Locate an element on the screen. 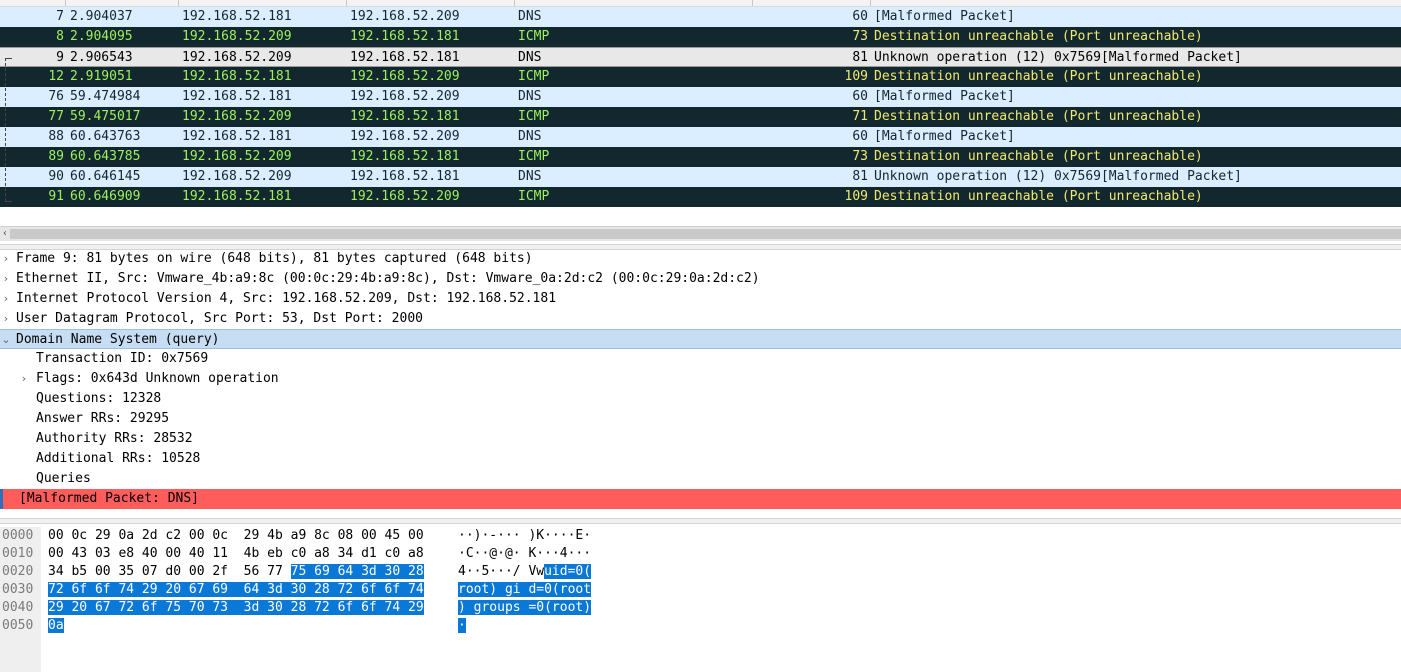  packet-time: 2.904037 is located at coordinates (101, 16).